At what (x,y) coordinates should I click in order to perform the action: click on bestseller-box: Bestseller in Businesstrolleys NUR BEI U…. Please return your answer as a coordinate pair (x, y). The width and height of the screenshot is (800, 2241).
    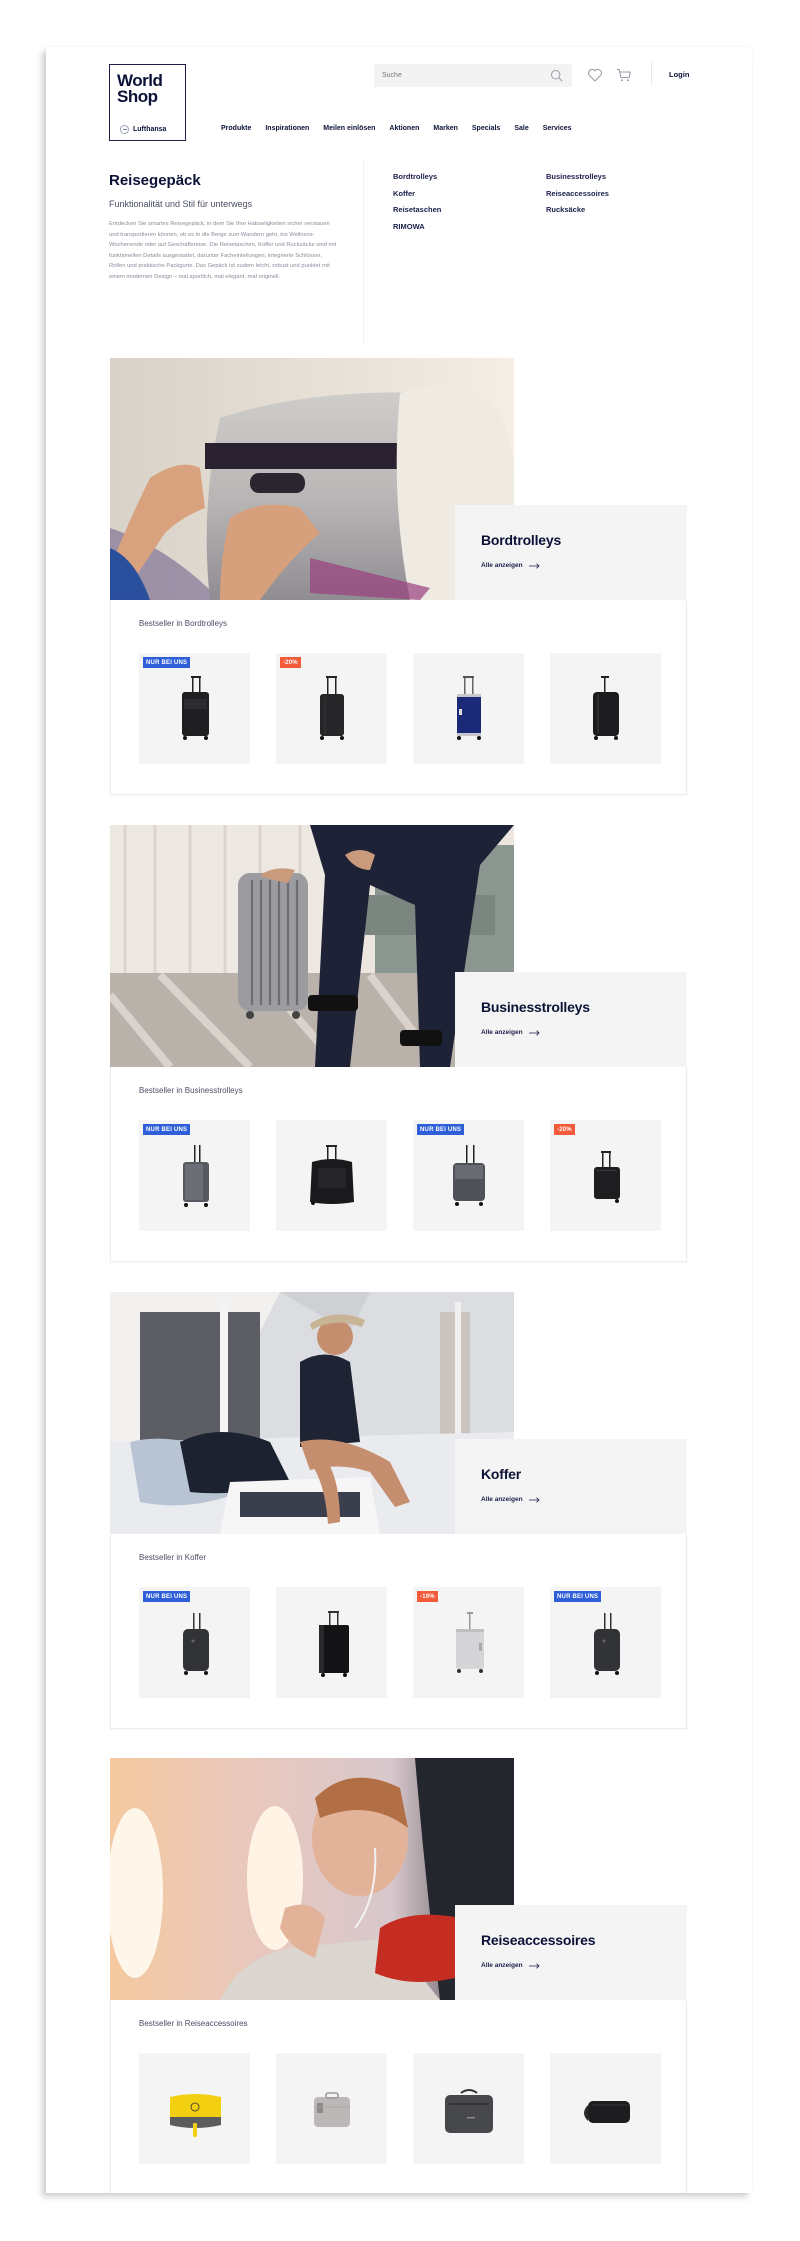
    Looking at the image, I should click on (398, 1164).